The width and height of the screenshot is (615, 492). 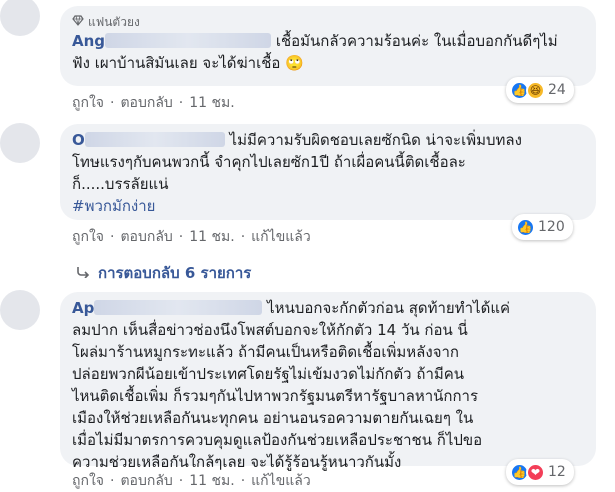 What do you see at coordinates (113, 206) in the screenshot?
I see `hashtag-link: #พวกมักง่าย` at bounding box center [113, 206].